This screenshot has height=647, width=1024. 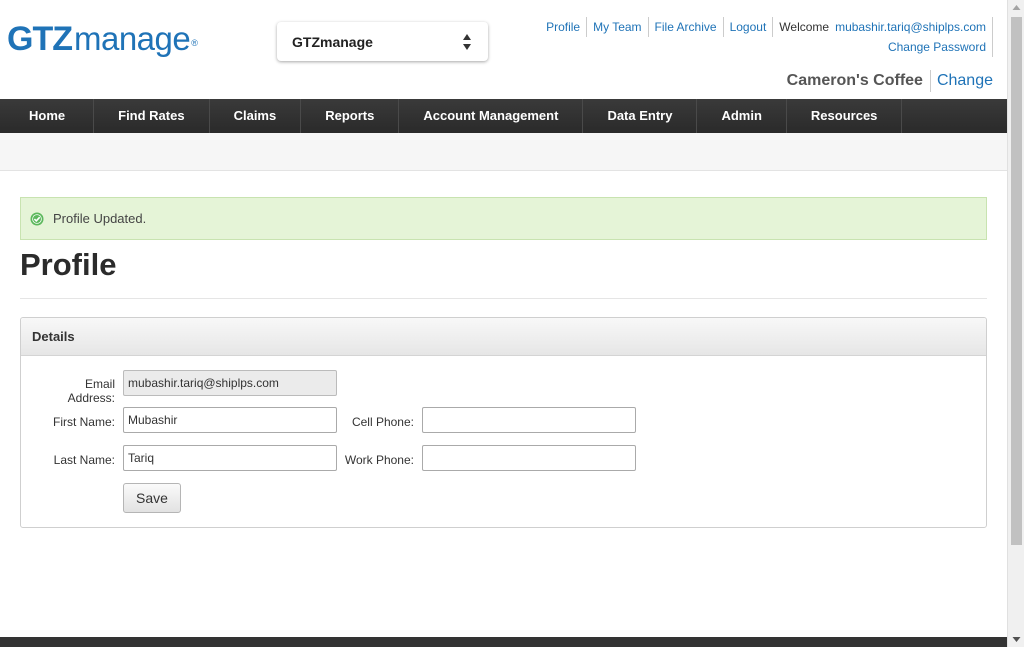 I want to click on logout-link: Logout, so click(x=749, y=27).